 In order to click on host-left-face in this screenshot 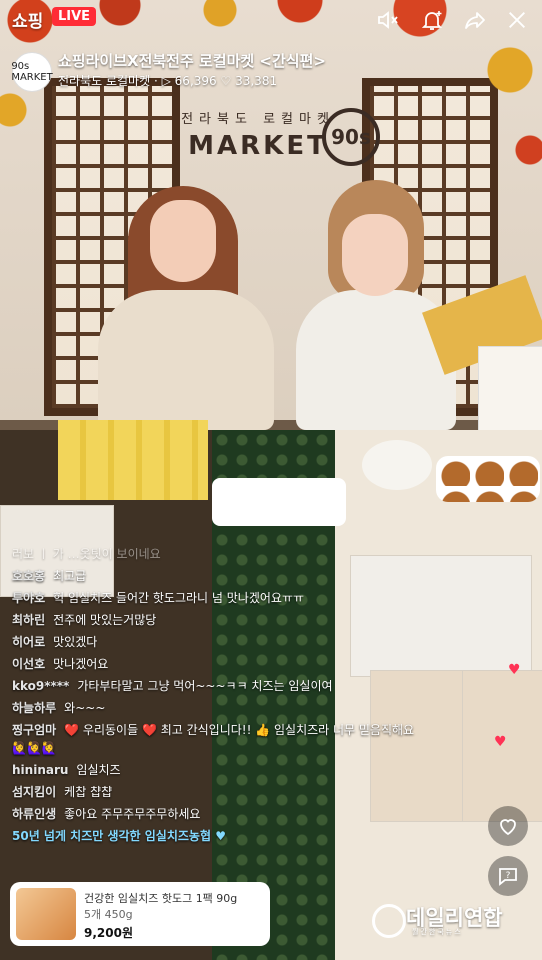, I will do `click(183, 241)`.